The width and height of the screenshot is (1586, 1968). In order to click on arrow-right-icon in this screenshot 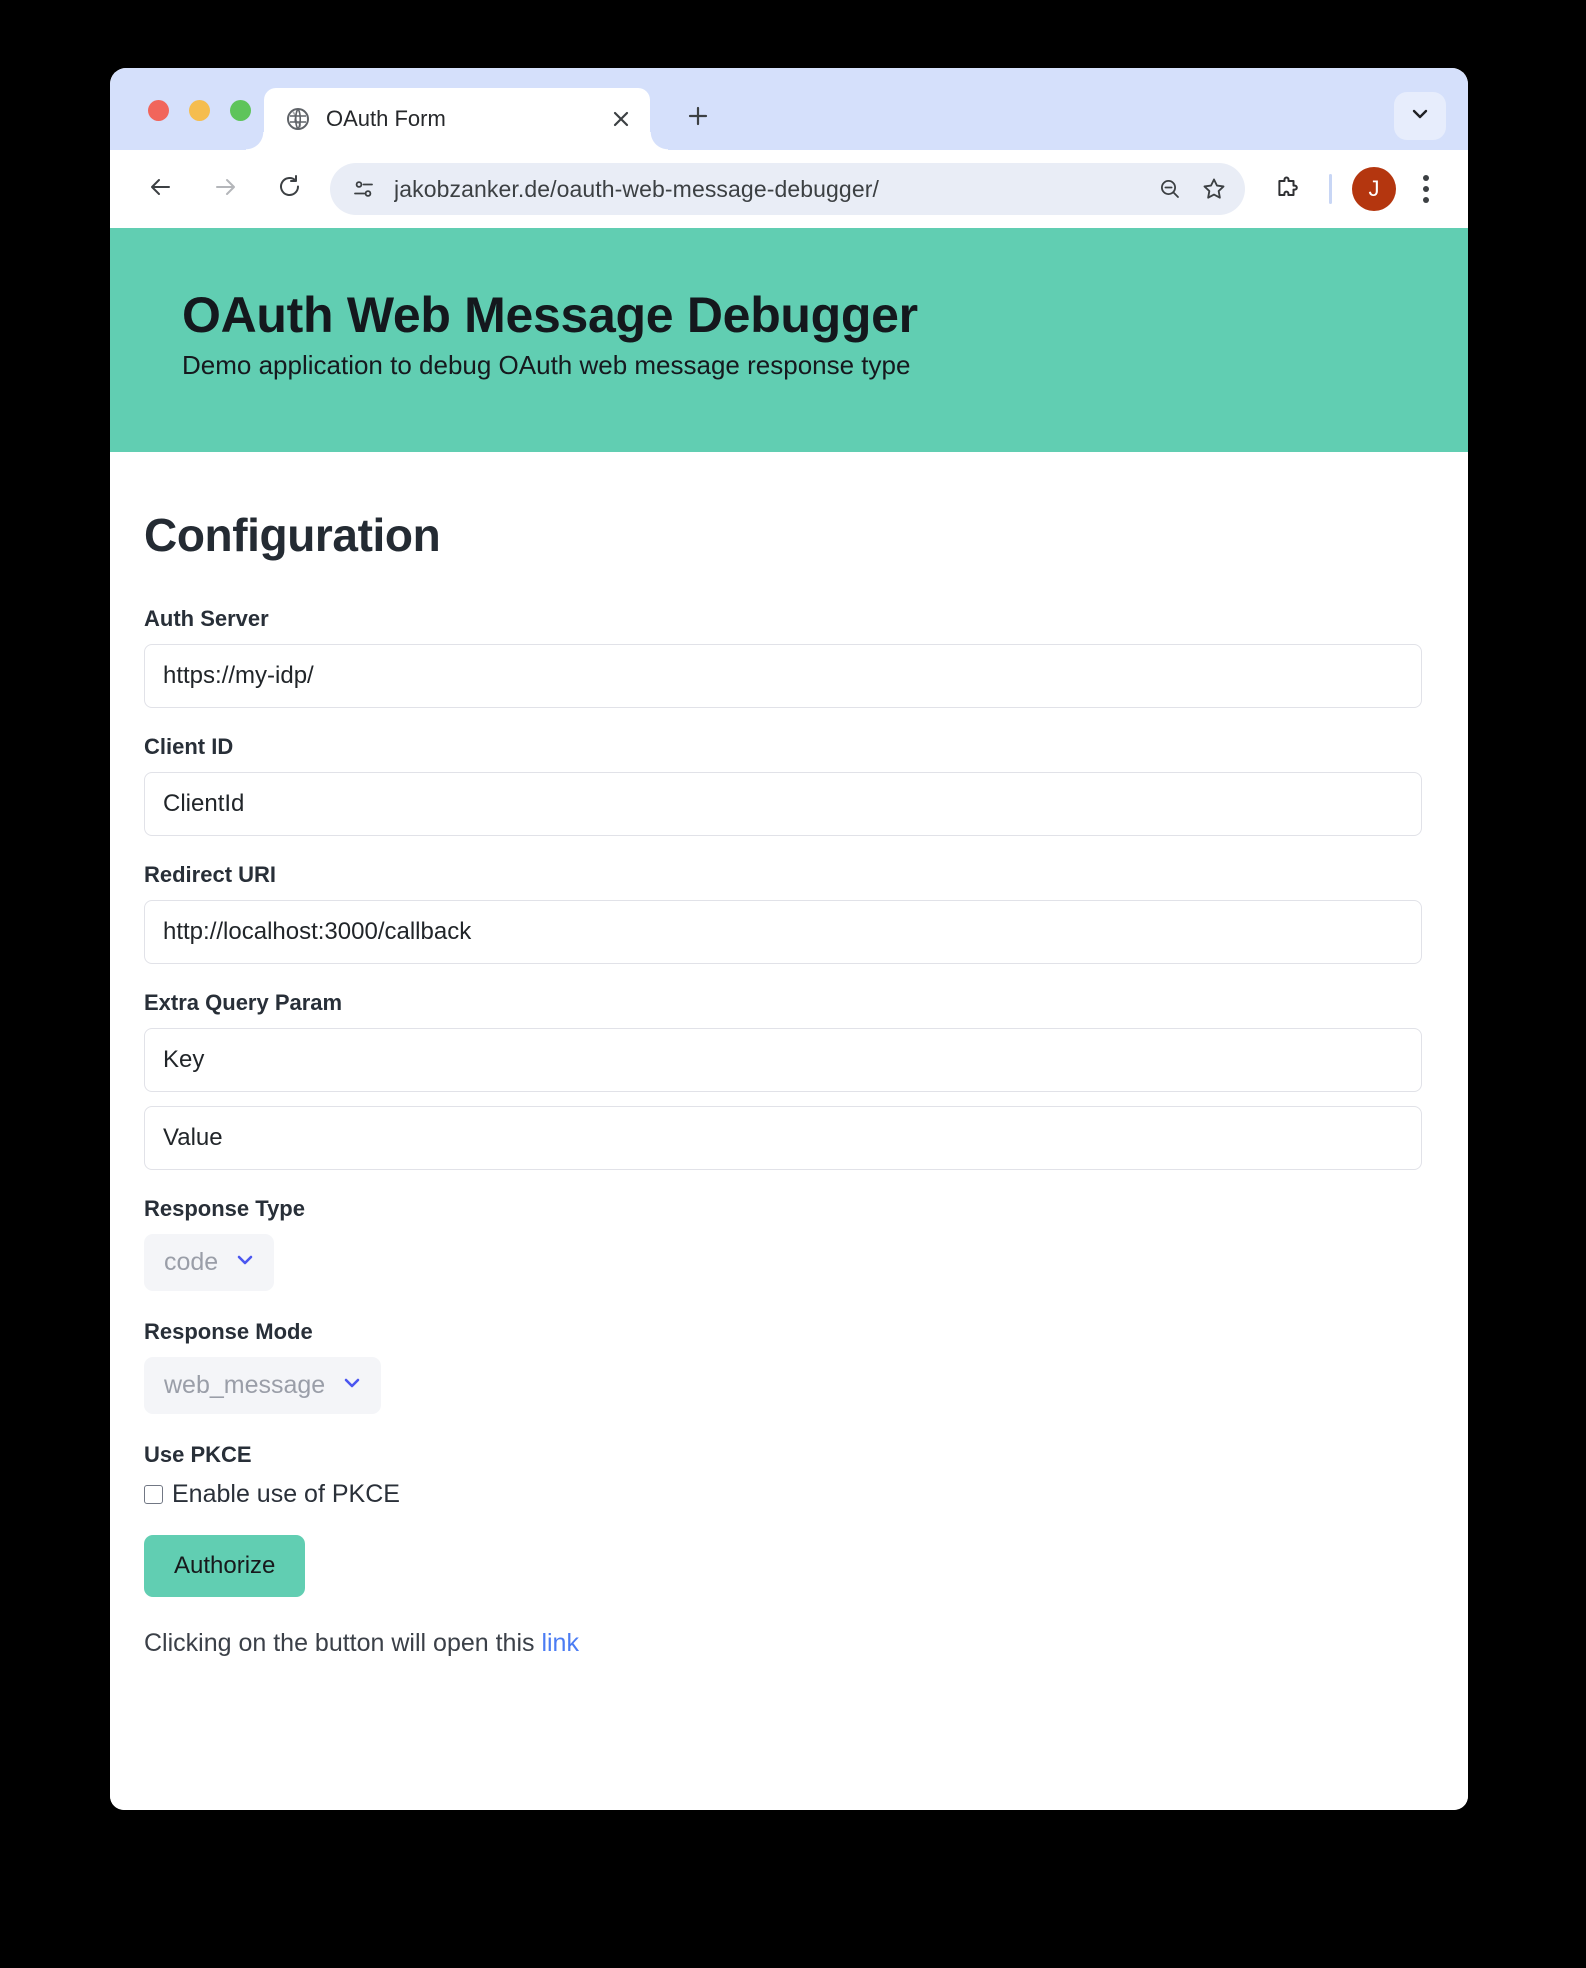, I will do `click(225, 189)`.